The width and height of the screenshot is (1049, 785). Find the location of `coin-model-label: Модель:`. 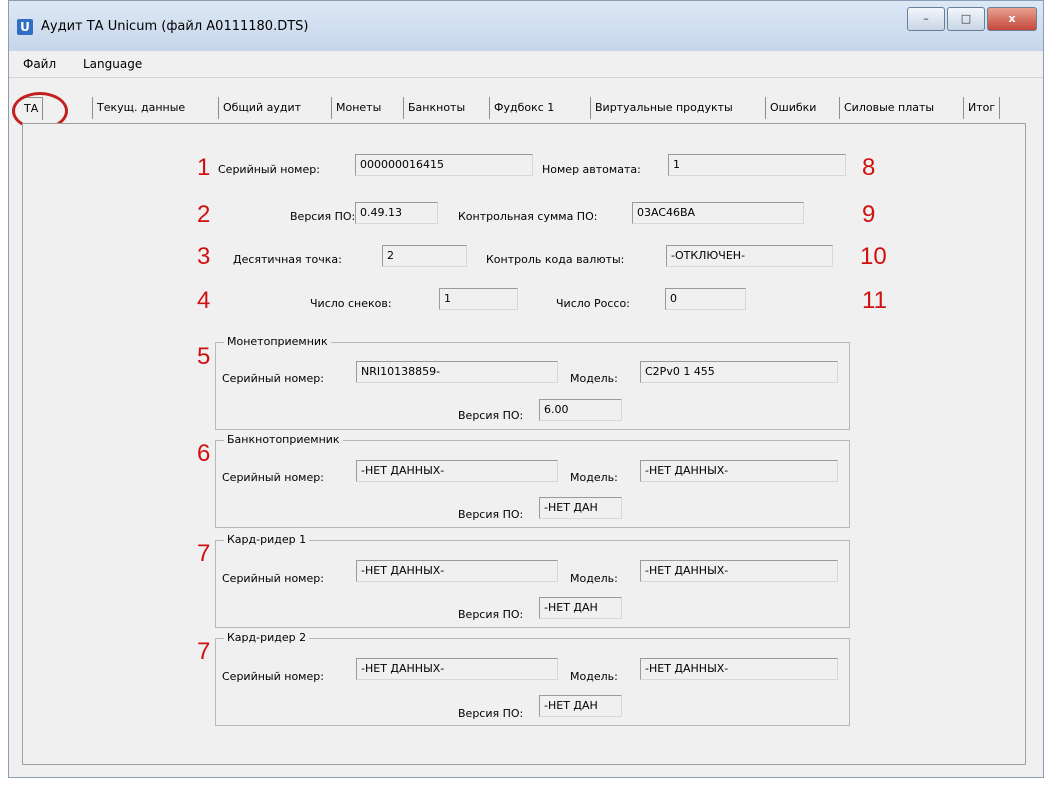

coin-model-label: Модель: is located at coordinates (594, 378).